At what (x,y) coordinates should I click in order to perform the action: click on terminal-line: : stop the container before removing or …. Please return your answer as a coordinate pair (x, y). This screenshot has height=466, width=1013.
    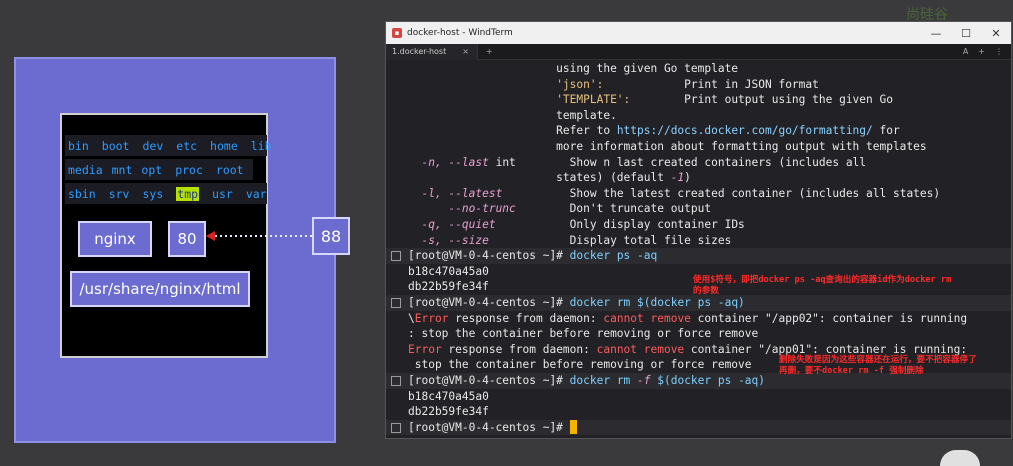
    Looking at the image, I should click on (583, 334).